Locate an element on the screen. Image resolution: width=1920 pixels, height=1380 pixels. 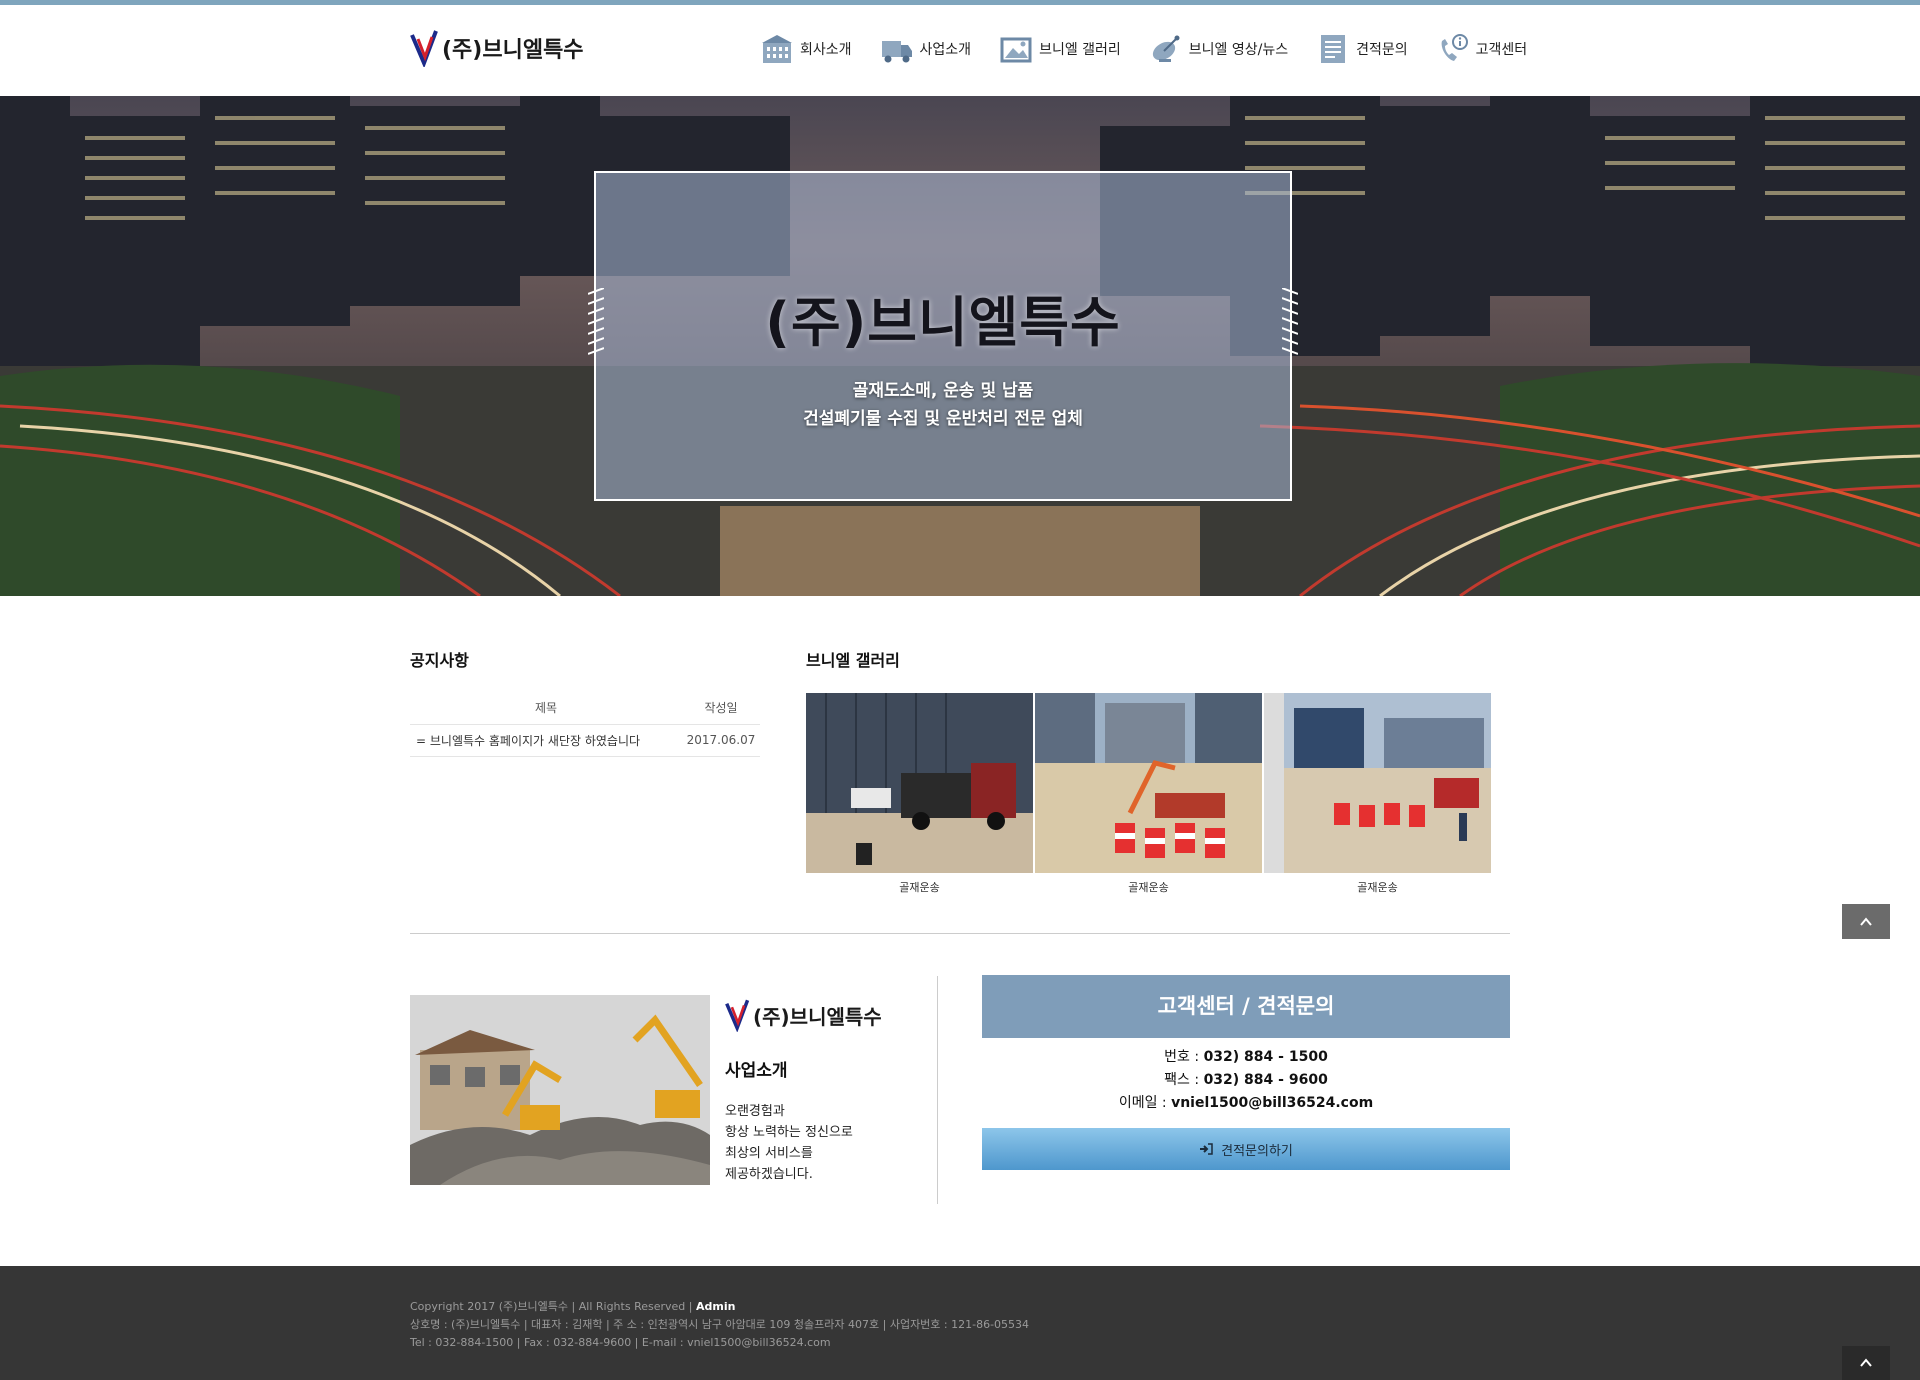
vertical-divider is located at coordinates (937, 1090).